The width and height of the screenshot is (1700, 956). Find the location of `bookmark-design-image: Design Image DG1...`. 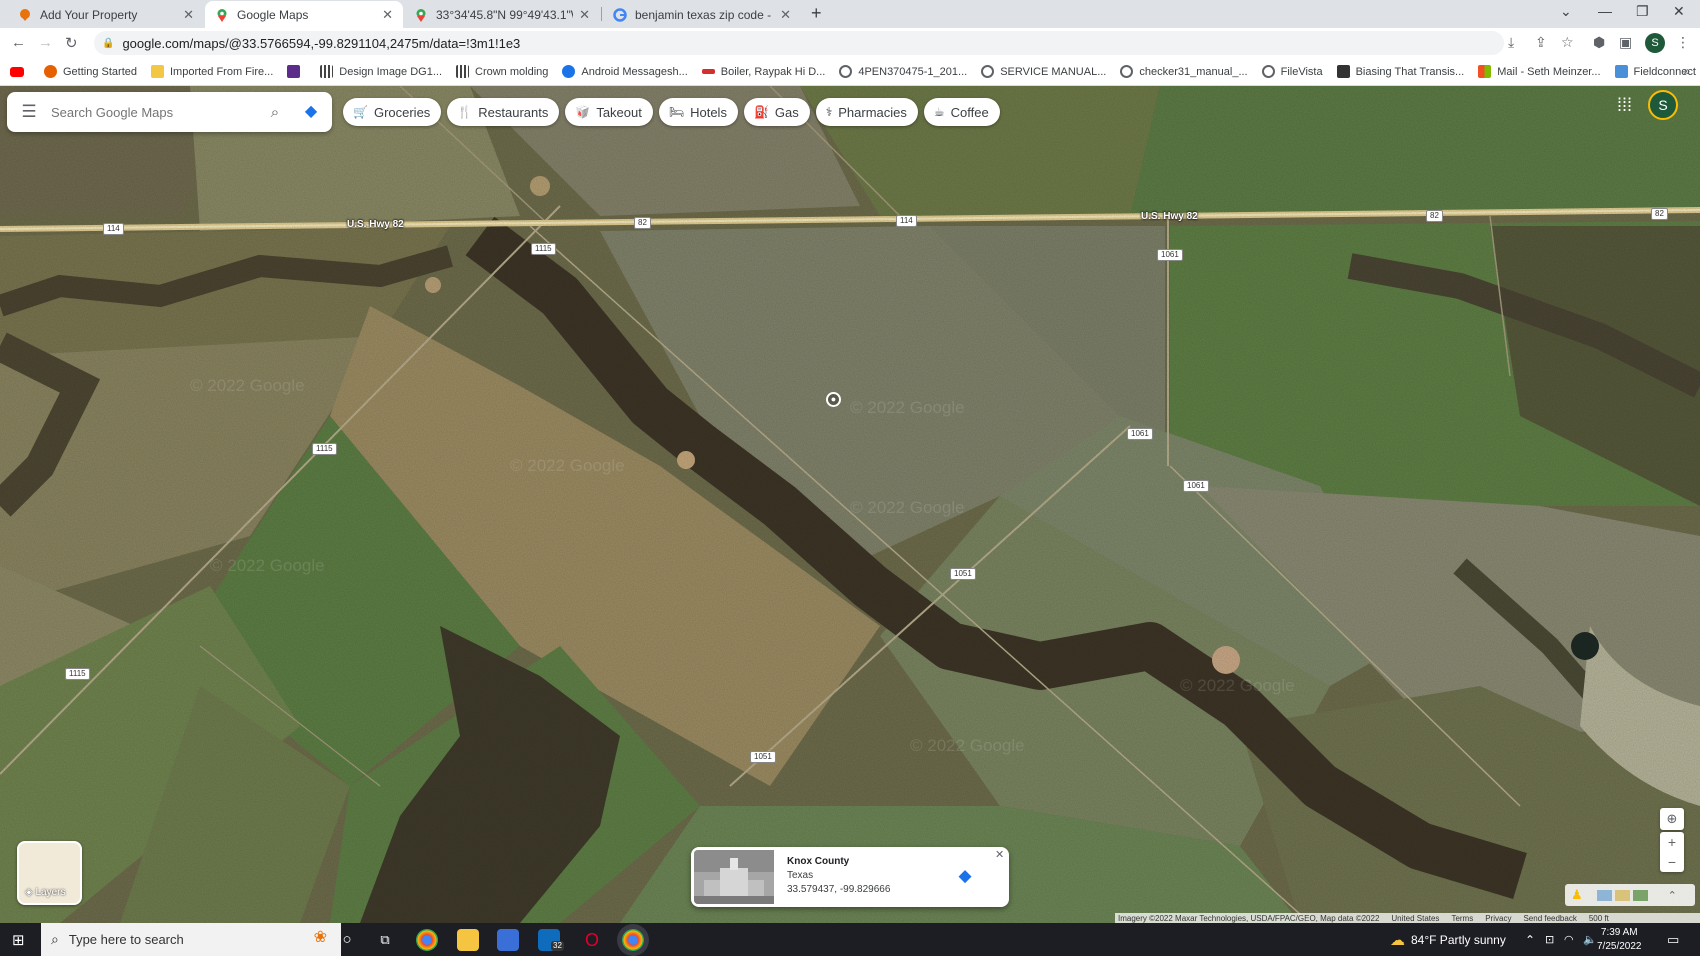

bookmark-design-image: Design Image DG1... is located at coordinates (381, 71).